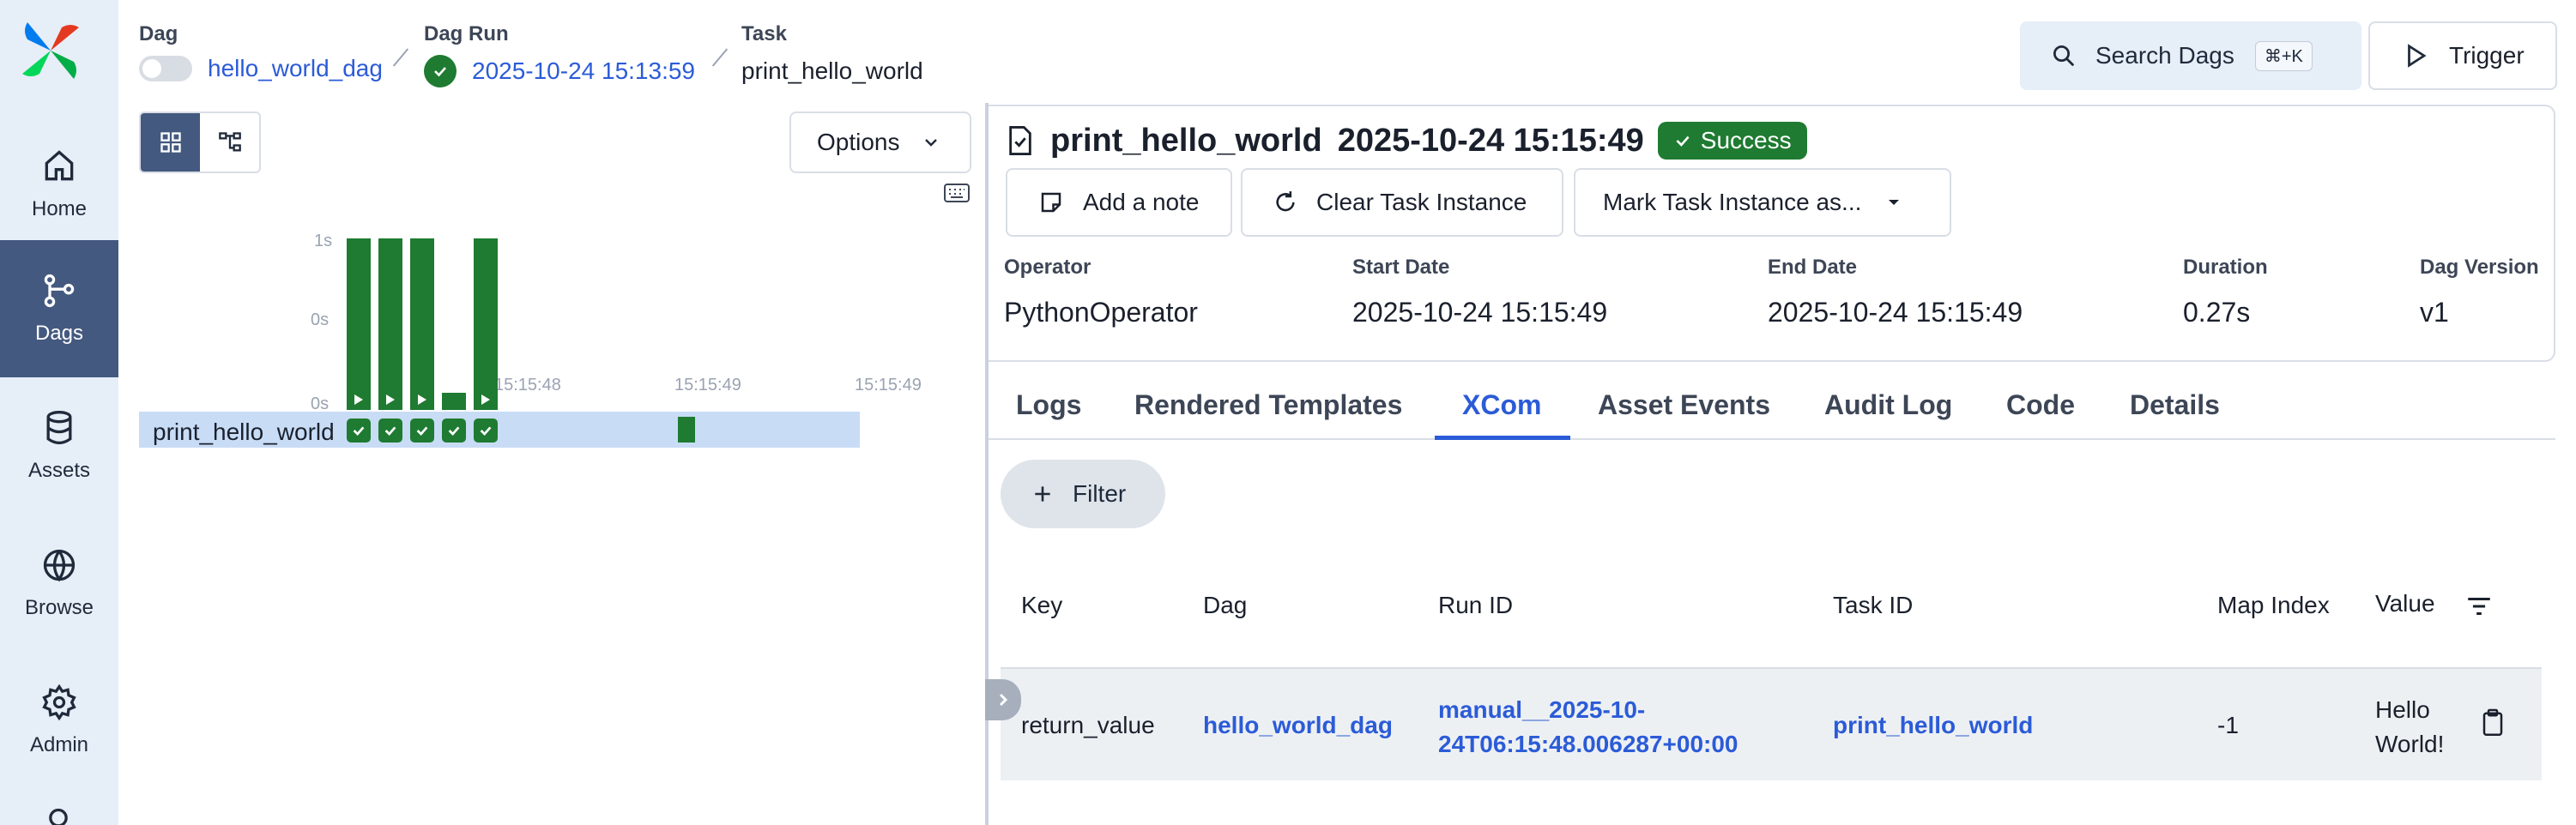  I want to click on nav-item-label: Browse, so click(59, 607).